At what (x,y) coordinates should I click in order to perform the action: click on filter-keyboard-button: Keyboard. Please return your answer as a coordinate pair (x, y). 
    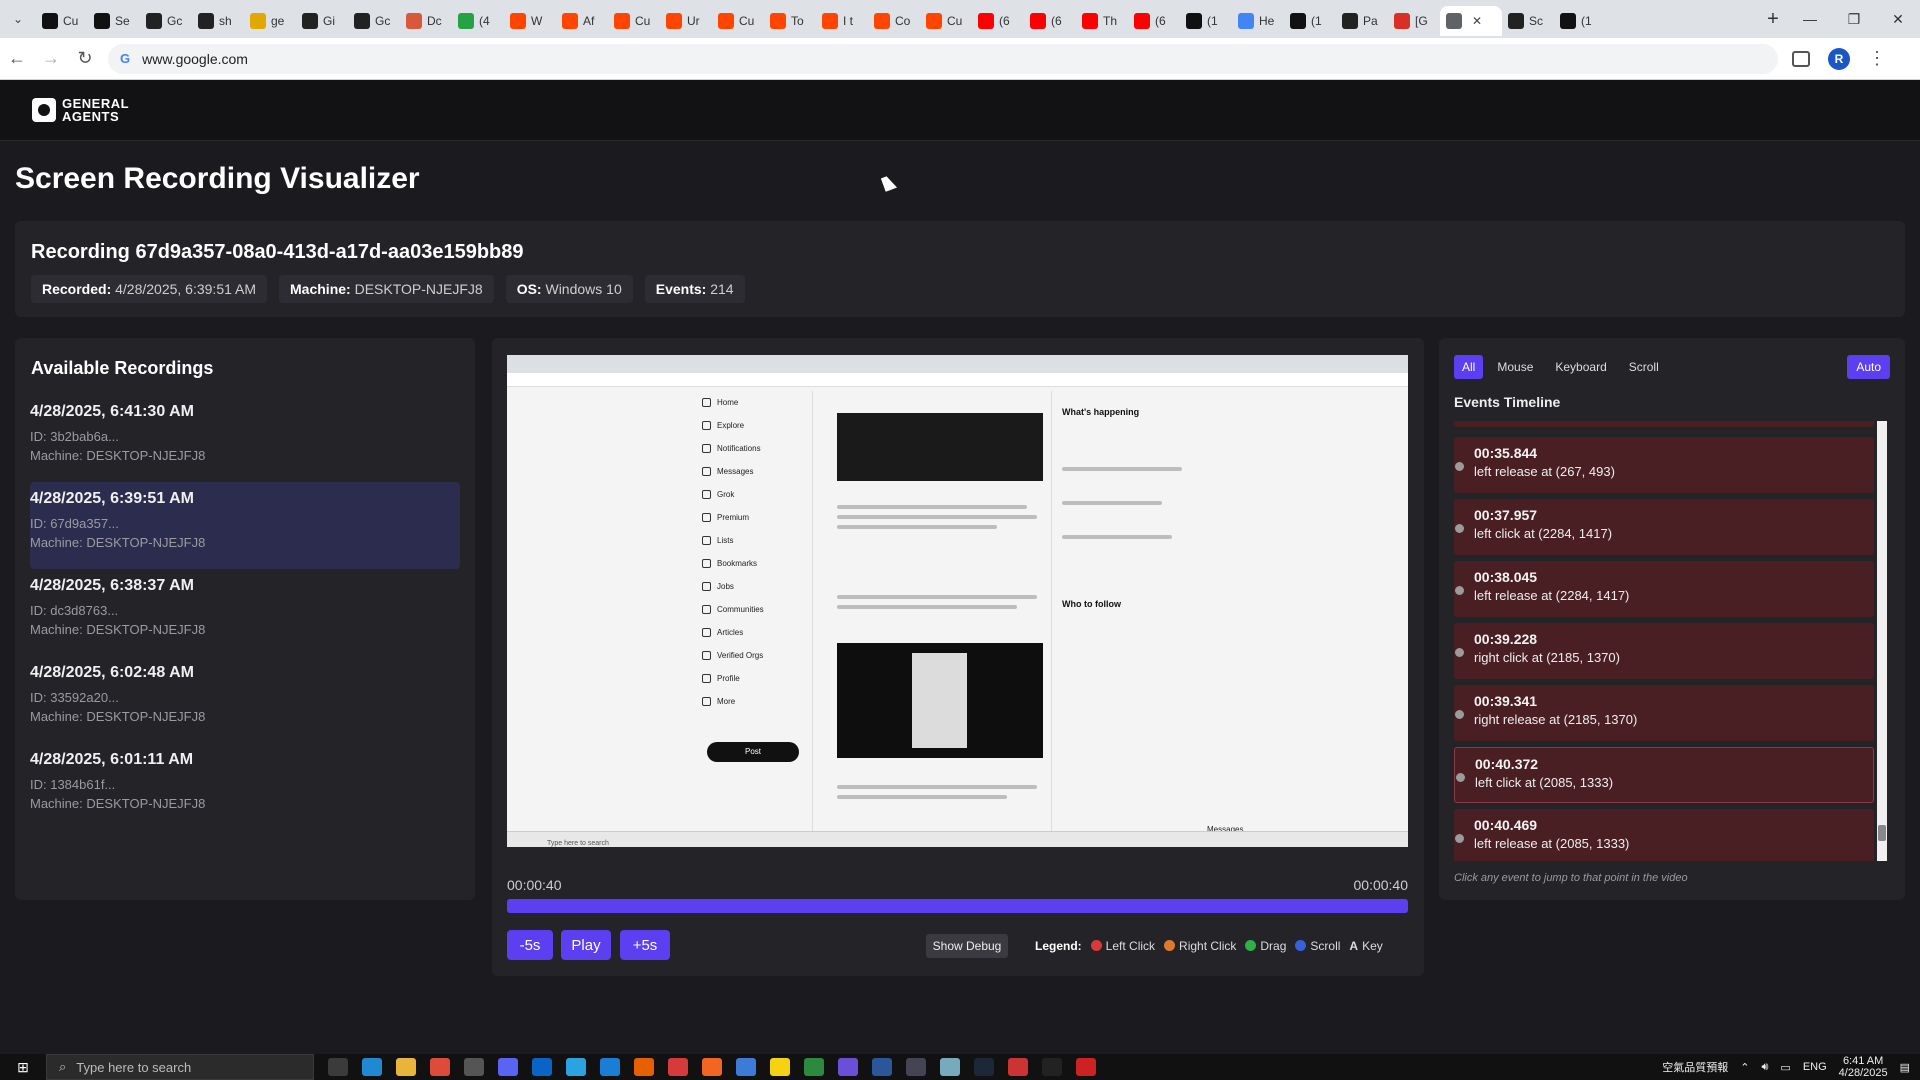
    Looking at the image, I should click on (1580, 367).